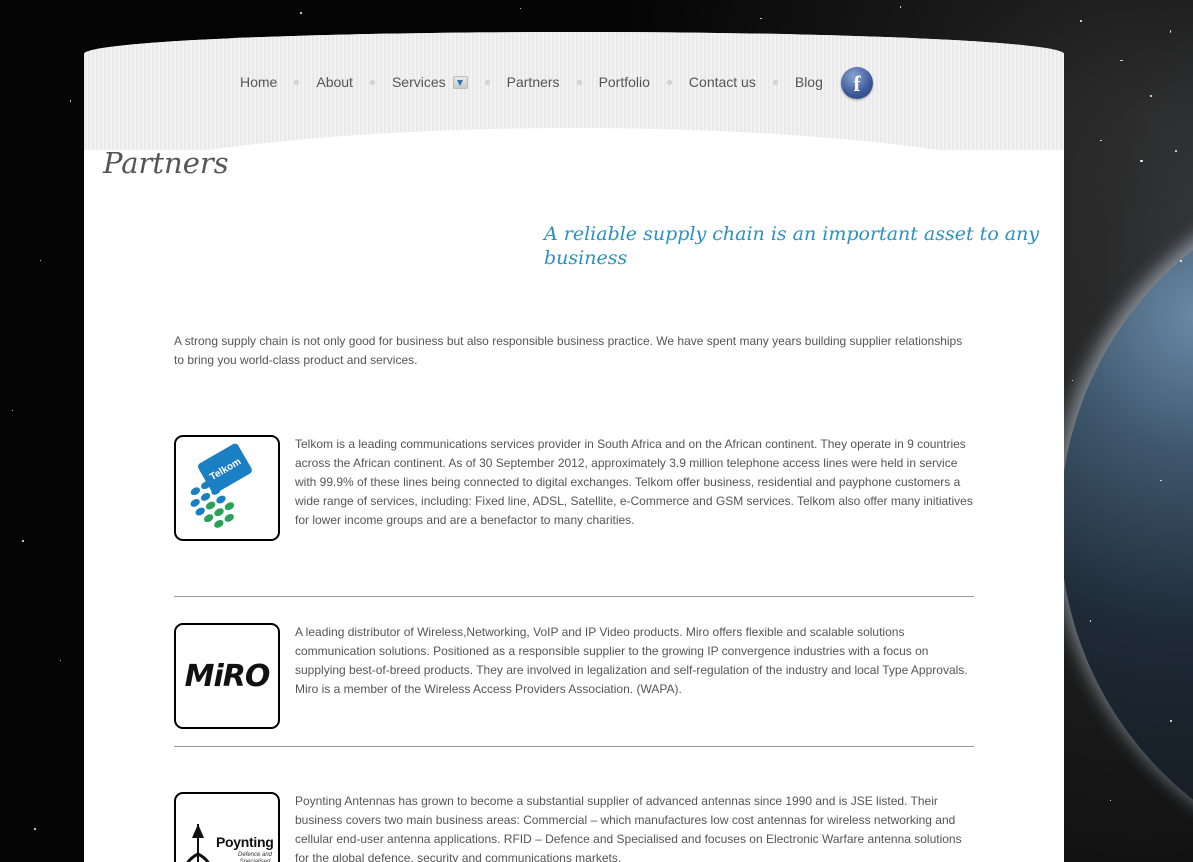 The image size is (1193, 862). I want to click on nav-contact-us: Contact us, so click(722, 82).